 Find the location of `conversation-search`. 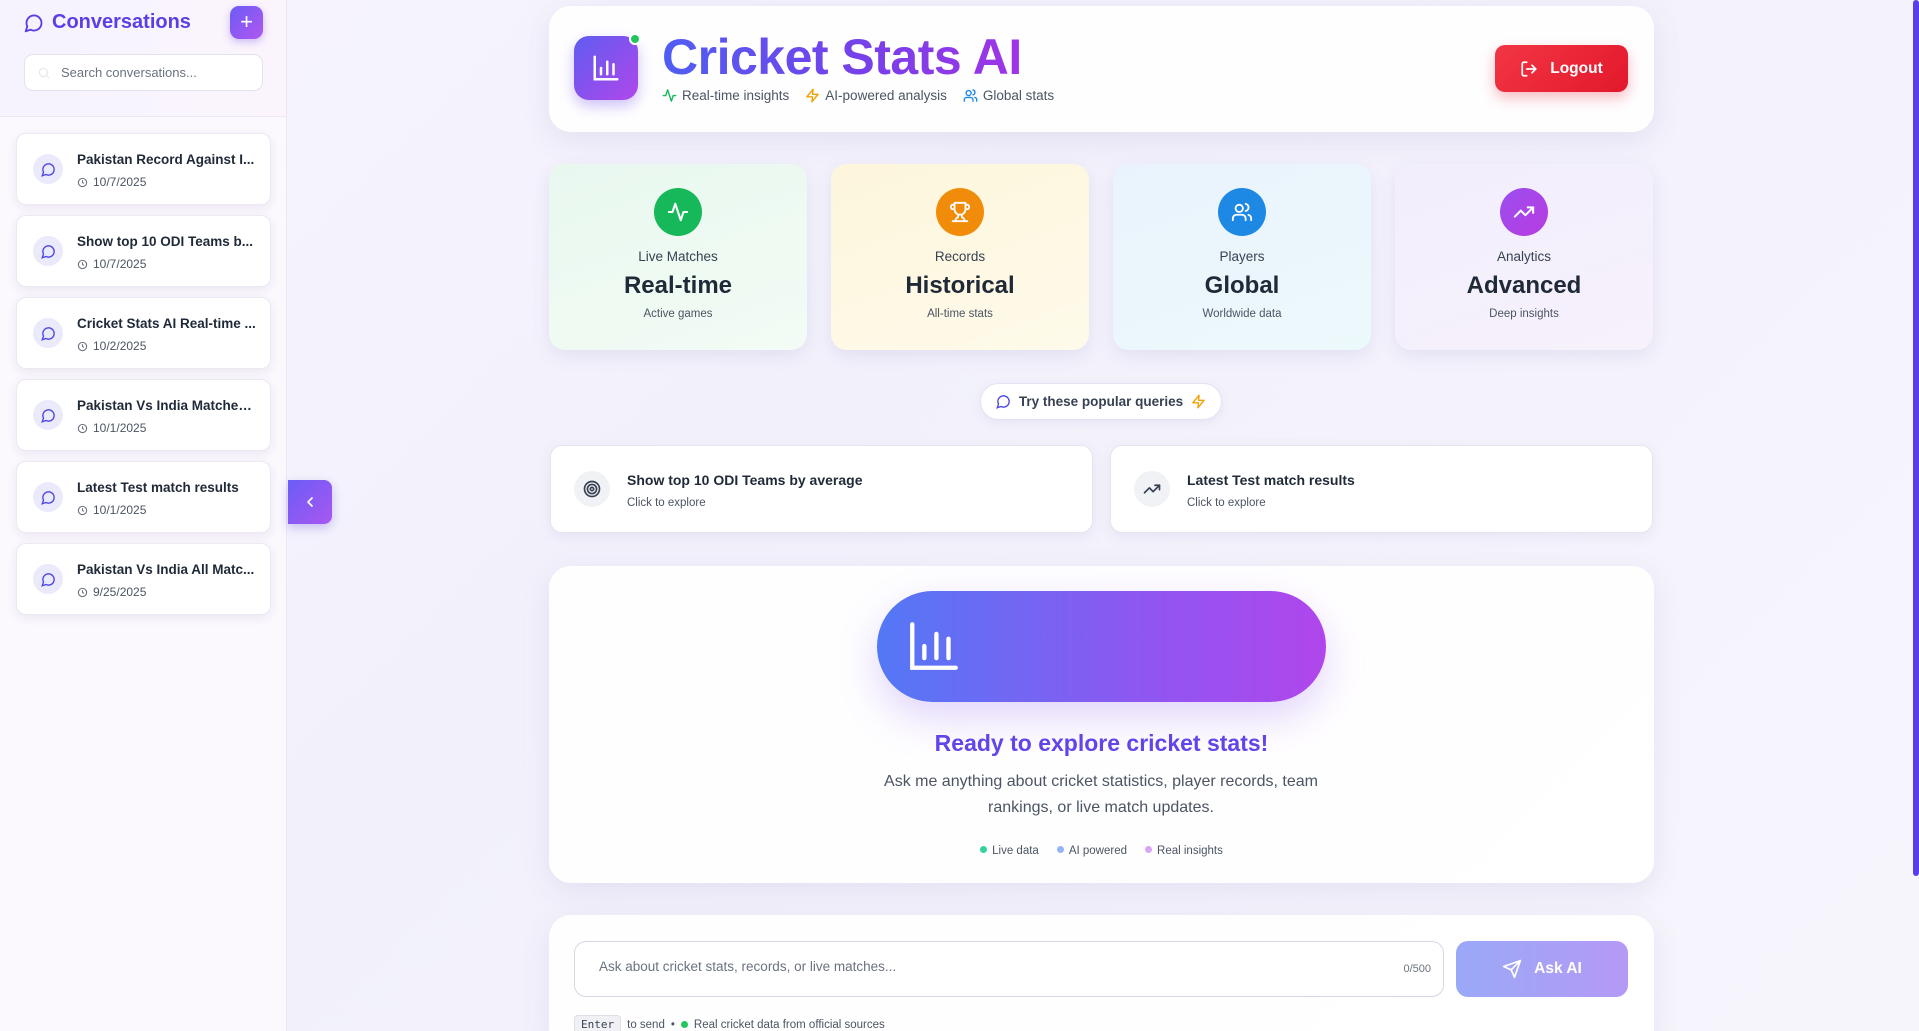

conversation-search is located at coordinates (143, 72).